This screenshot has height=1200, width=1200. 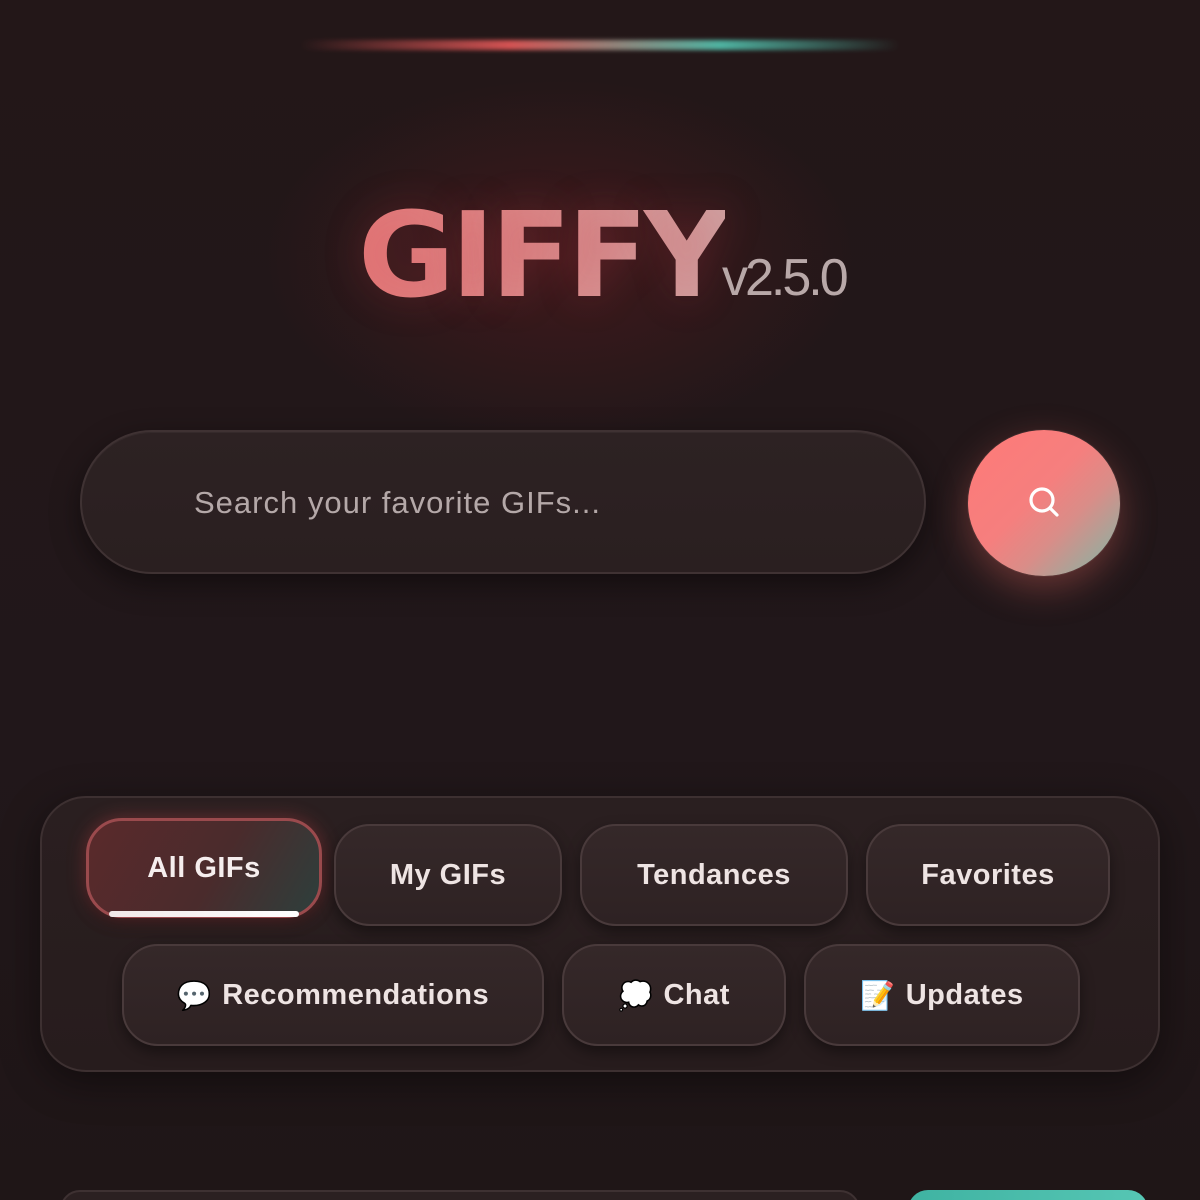 I want to click on tab-chat: 💭 Chat, so click(x=674, y=995).